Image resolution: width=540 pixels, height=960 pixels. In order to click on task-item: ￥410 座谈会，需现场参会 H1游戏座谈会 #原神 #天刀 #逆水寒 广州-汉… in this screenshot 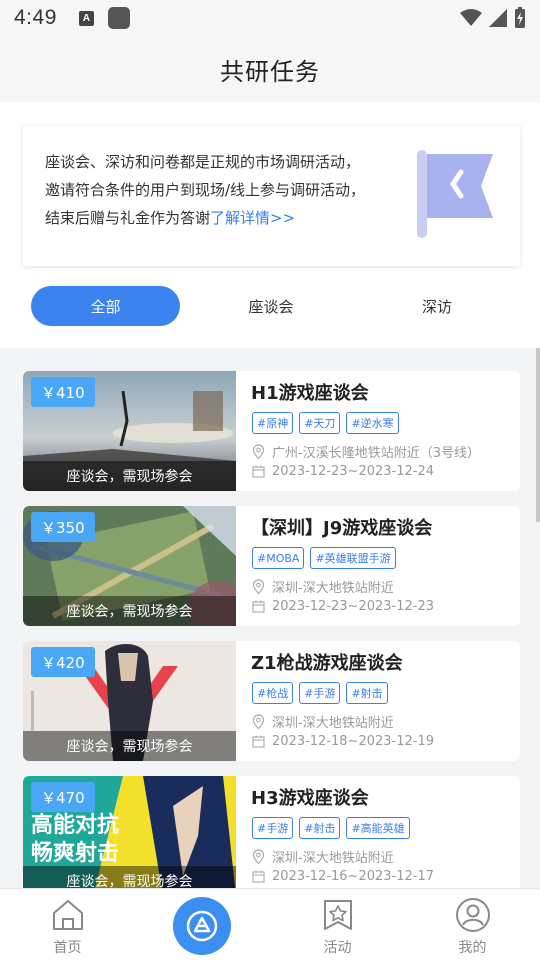, I will do `click(271, 431)`.